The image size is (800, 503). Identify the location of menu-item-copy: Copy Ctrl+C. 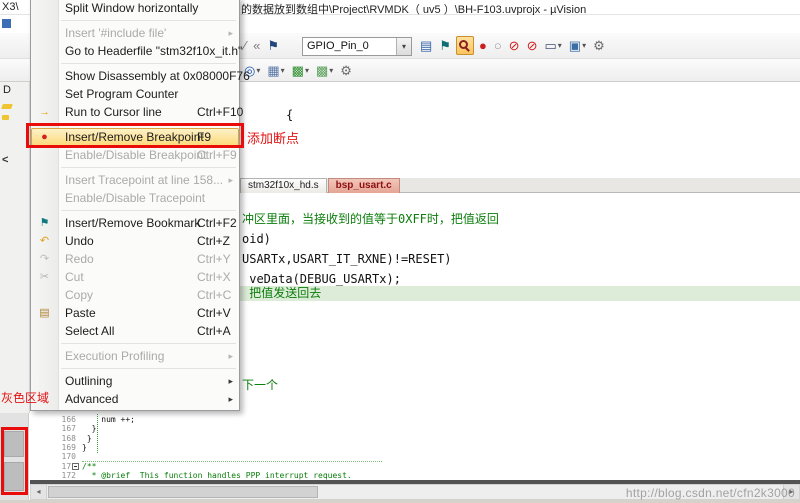
(135, 295).